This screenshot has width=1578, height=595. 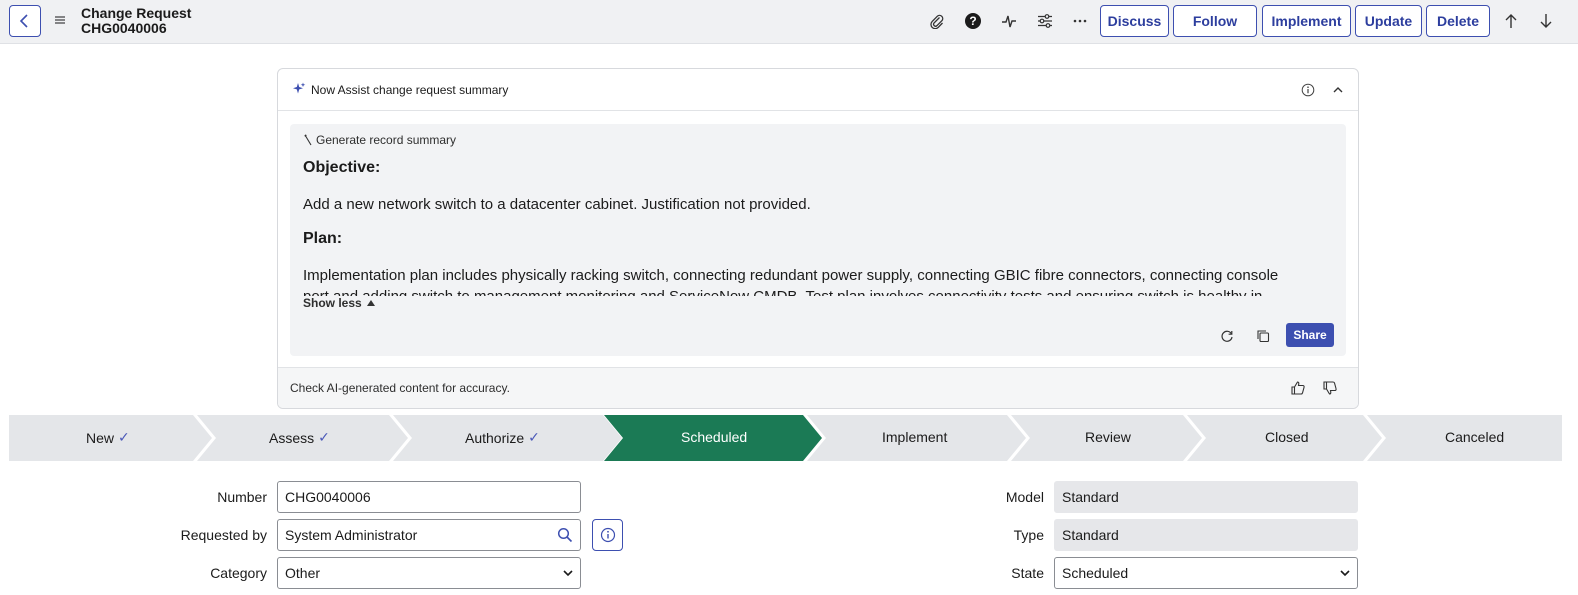 What do you see at coordinates (1338, 90) in the screenshot?
I see `chevron-up-icon` at bounding box center [1338, 90].